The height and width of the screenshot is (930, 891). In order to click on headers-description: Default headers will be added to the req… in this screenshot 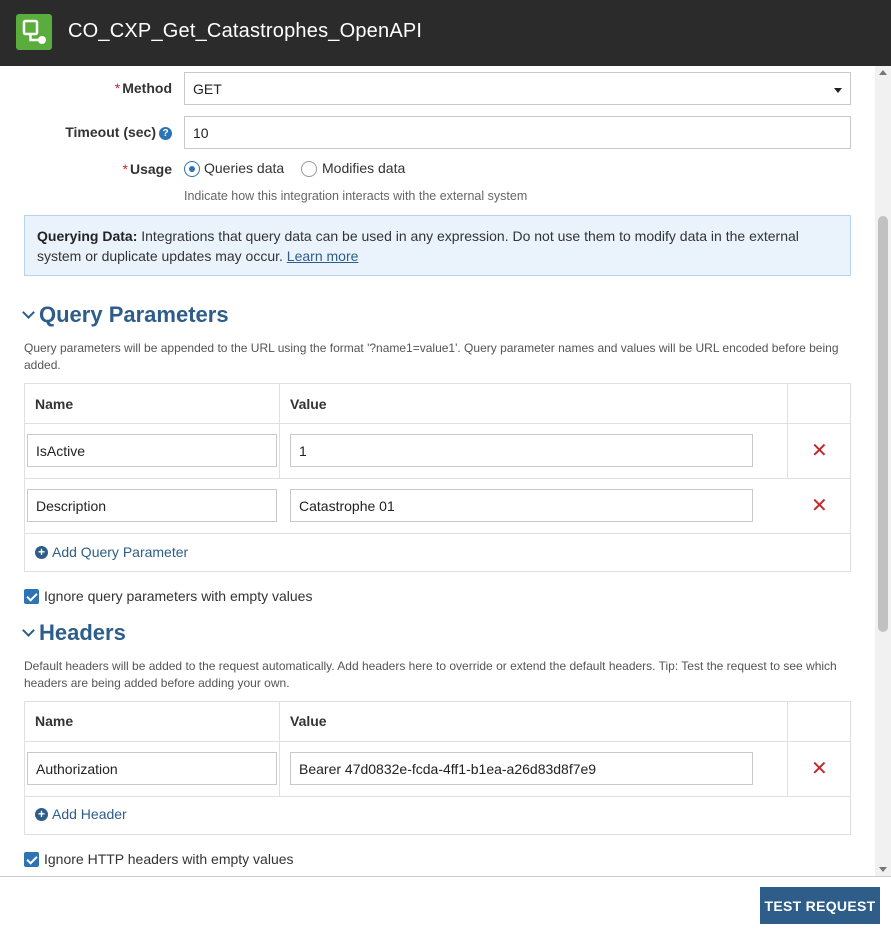, I will do `click(430, 674)`.